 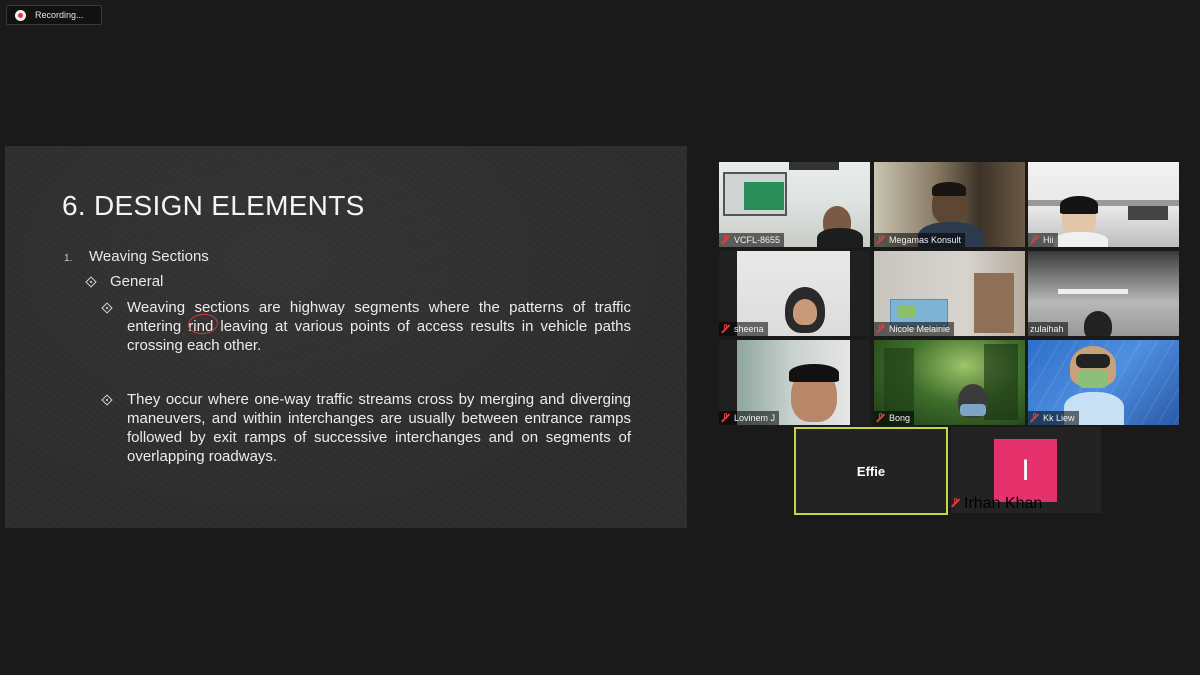 I want to click on participant-name-tag: Irhan Khan, so click(x=996, y=504).